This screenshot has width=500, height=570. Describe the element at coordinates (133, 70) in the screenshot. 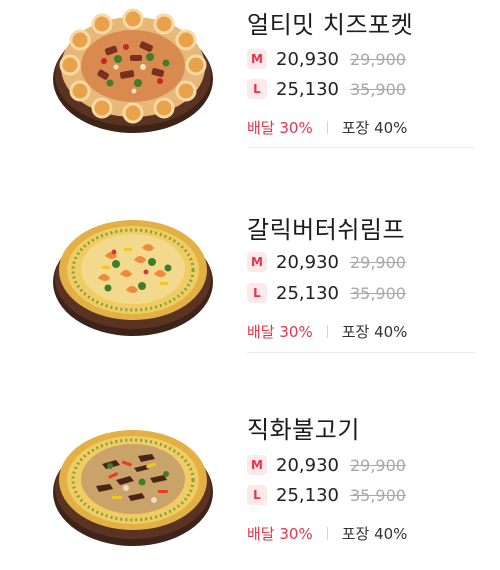

I see `pizza-image-ultimate-cheese-pocket` at that location.